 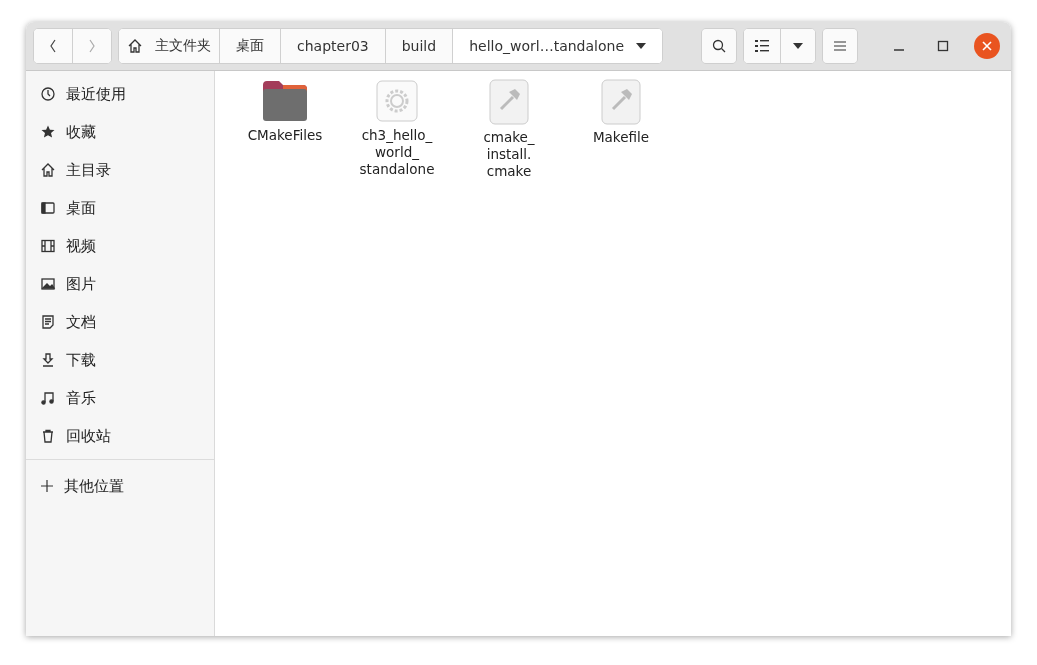 What do you see at coordinates (48, 208) in the screenshot?
I see `desktop-icon` at bounding box center [48, 208].